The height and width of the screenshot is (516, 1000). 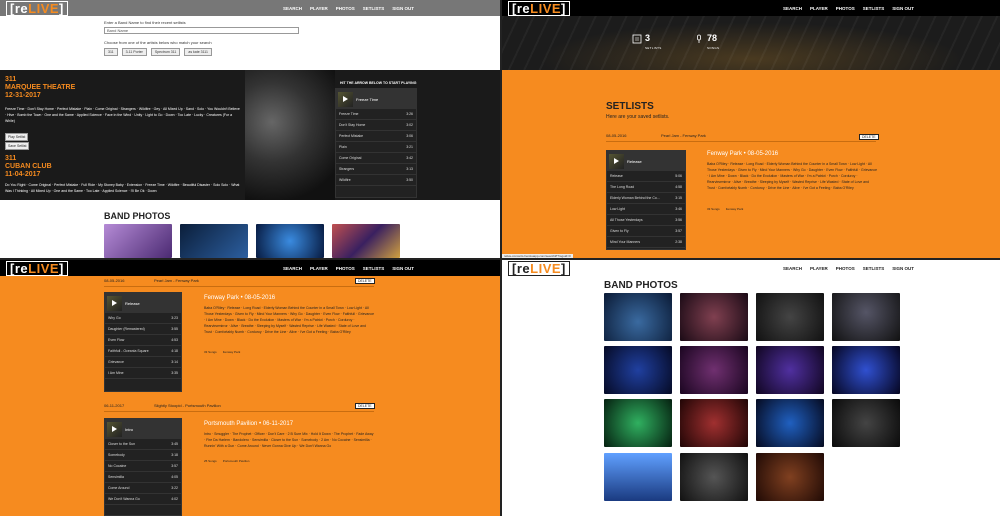 What do you see at coordinates (143, 329) in the screenshot?
I see `player-track: Daughter (Remastered) 3:55` at bounding box center [143, 329].